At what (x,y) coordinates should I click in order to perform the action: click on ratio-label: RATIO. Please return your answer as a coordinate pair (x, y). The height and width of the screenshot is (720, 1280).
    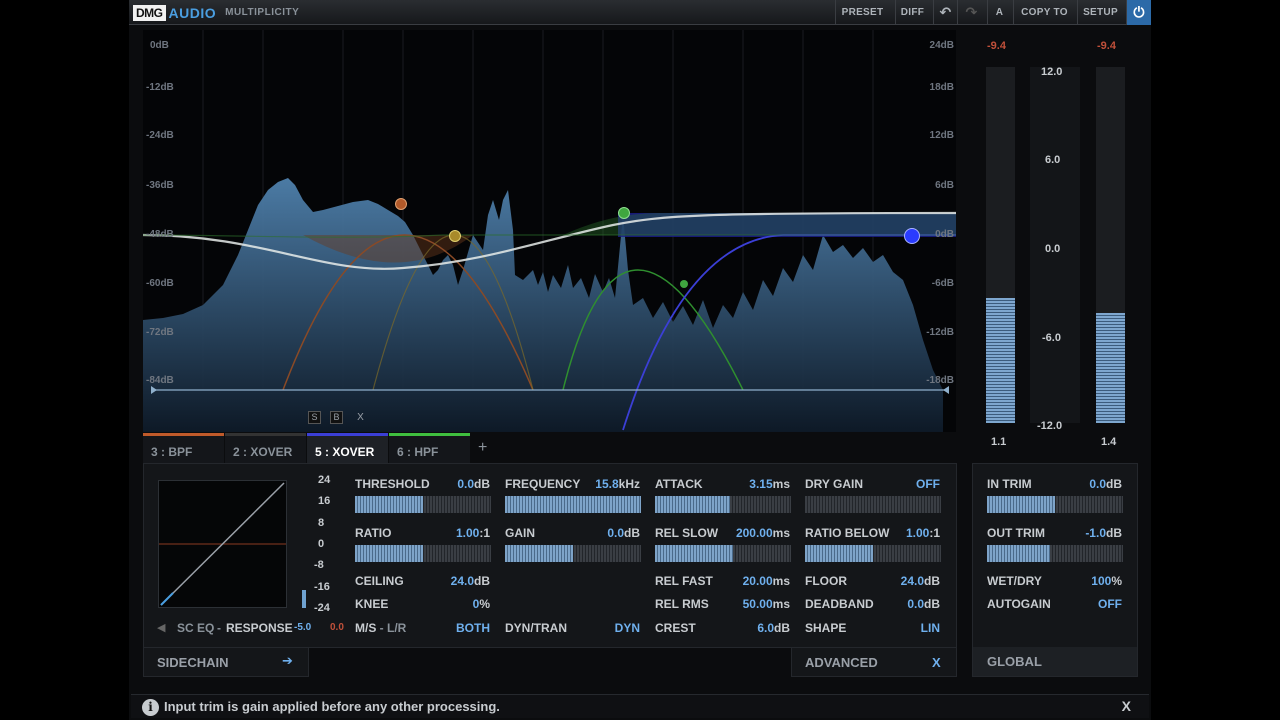
    Looking at the image, I should click on (373, 533).